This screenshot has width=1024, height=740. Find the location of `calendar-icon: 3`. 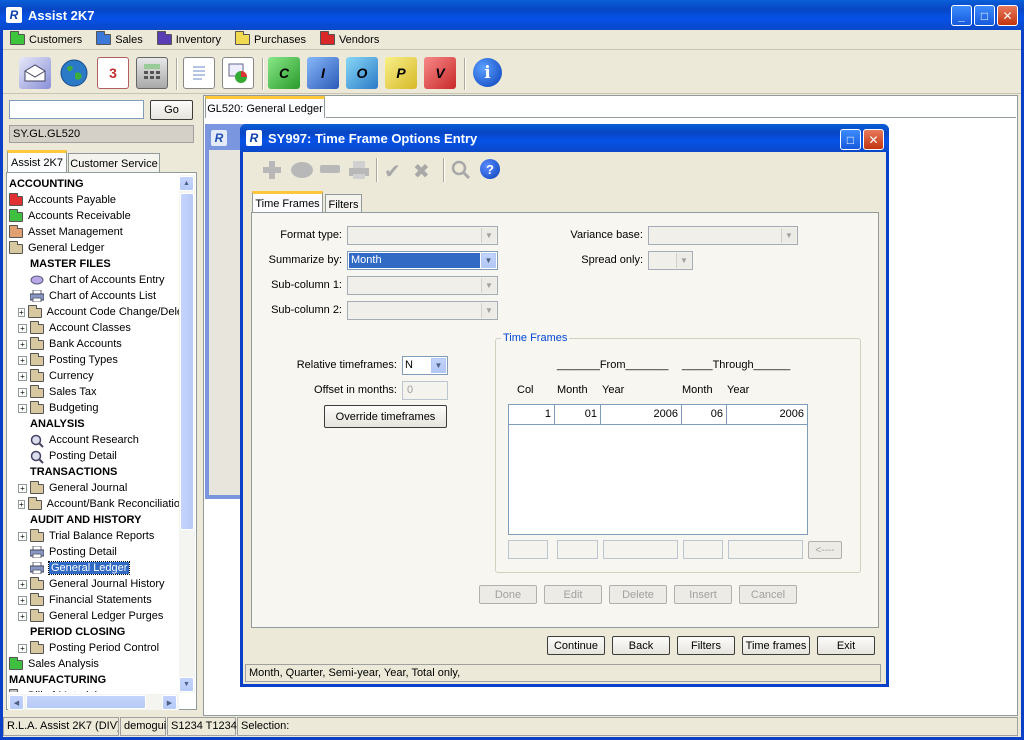

calendar-icon: 3 is located at coordinates (113, 73).